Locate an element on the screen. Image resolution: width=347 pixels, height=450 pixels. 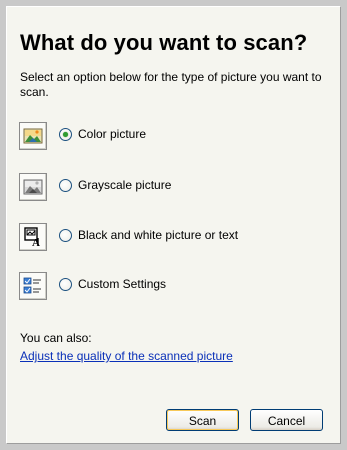
grayscale-picture-icon is located at coordinates (33, 187).